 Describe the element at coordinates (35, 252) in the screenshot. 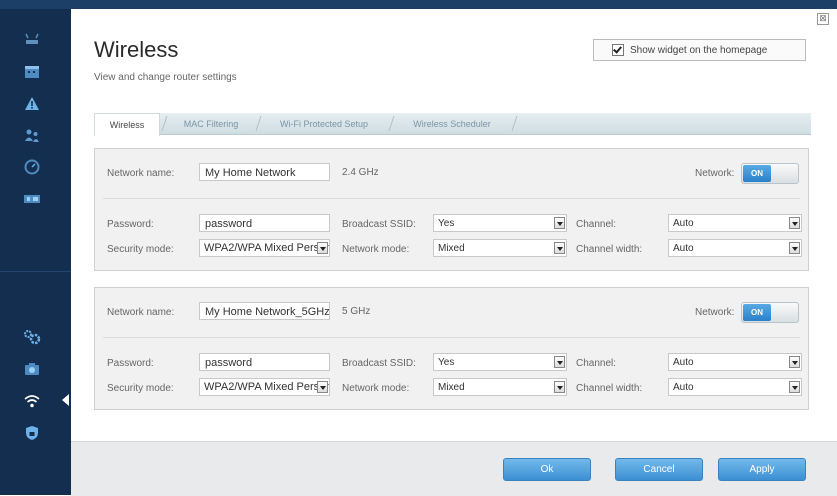

I see `sidebar` at that location.